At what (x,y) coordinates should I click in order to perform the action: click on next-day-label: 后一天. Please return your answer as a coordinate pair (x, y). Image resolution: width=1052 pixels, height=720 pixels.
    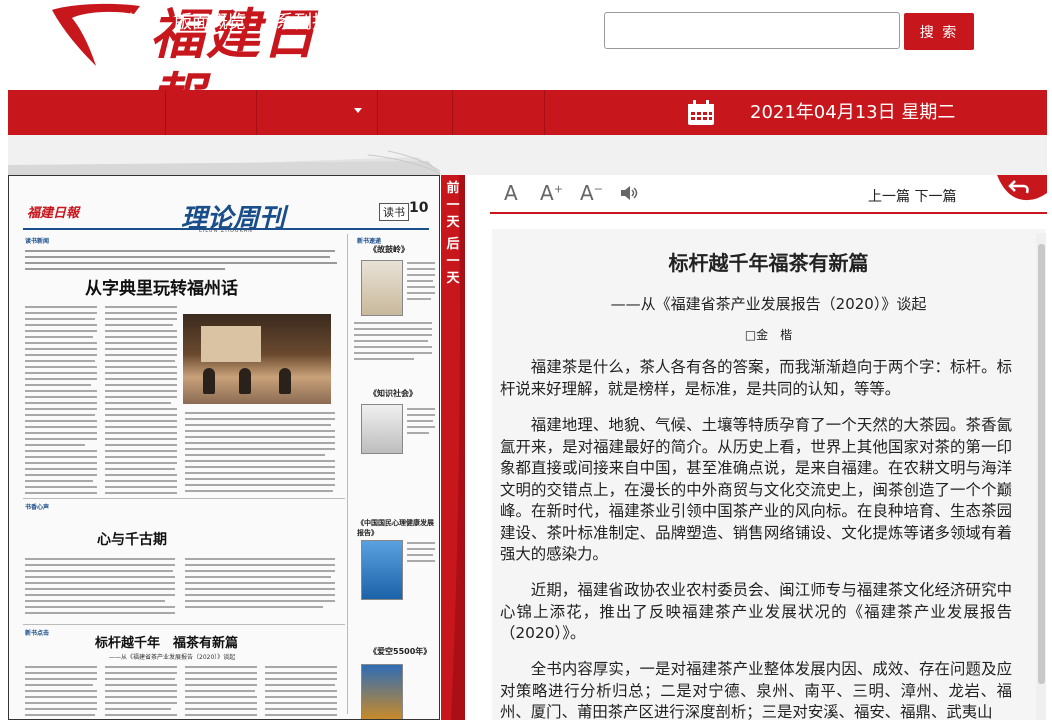
    Looking at the image, I should click on (453, 261).